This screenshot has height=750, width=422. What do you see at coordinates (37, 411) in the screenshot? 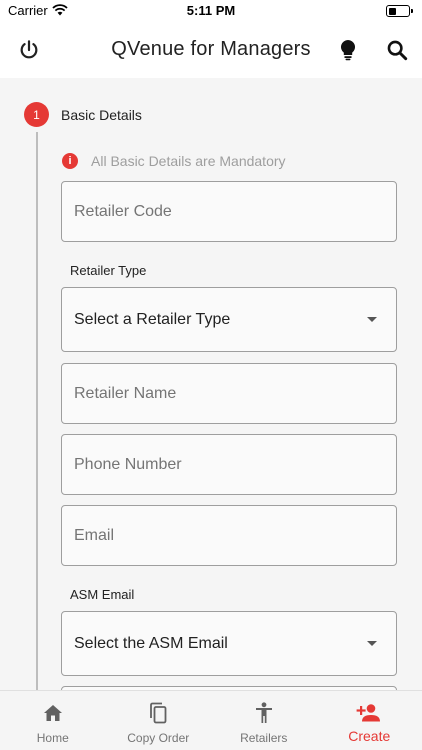
I see `stepper-line` at bounding box center [37, 411].